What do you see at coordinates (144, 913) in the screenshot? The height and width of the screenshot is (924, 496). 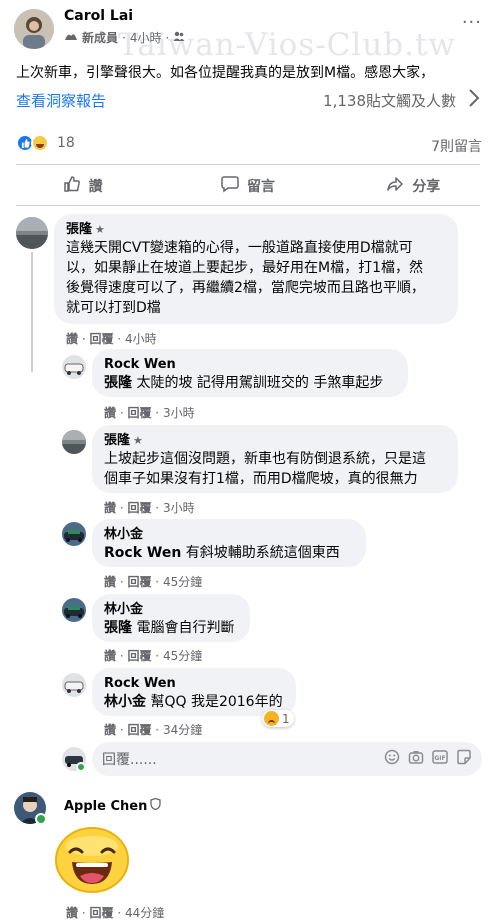 I see `comment-time: 44分鐘` at bounding box center [144, 913].